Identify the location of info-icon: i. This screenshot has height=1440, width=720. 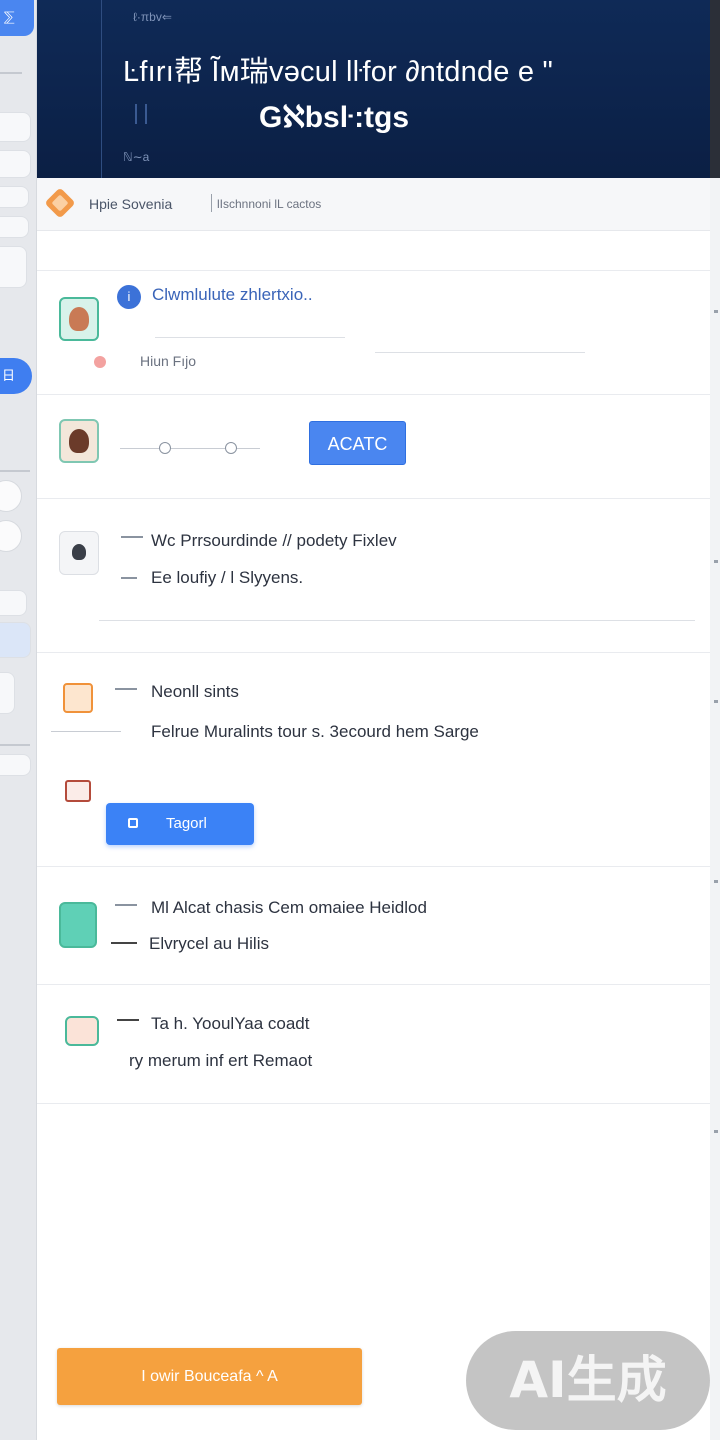
(129, 297).